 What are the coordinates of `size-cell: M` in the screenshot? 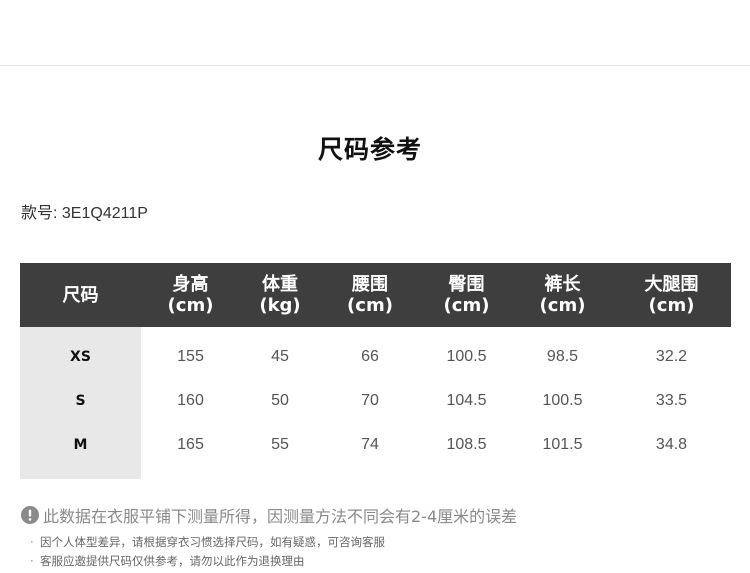 It's located at (80, 451).